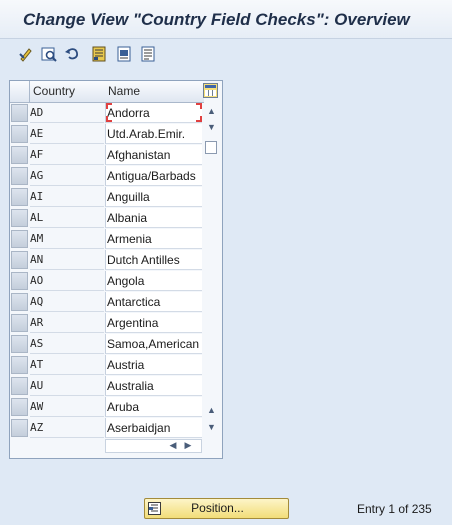 This screenshot has height=525, width=452. What do you see at coordinates (72, 54) in the screenshot?
I see `undo-change-icon` at bounding box center [72, 54].